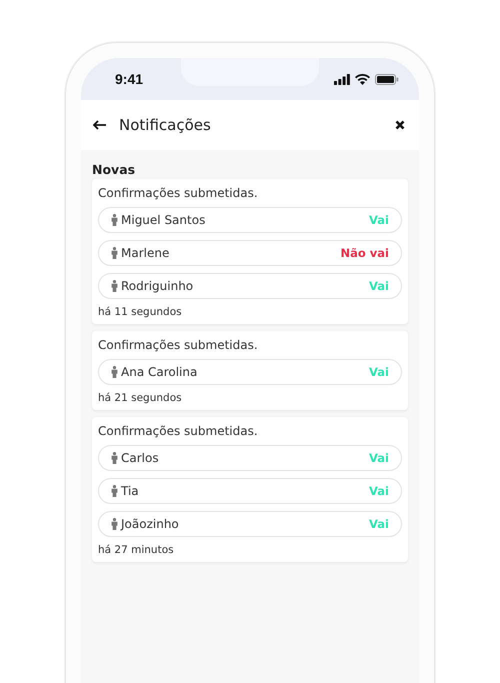 This screenshot has width=500, height=683. What do you see at coordinates (165, 125) in the screenshot?
I see `page-title: Notificações` at bounding box center [165, 125].